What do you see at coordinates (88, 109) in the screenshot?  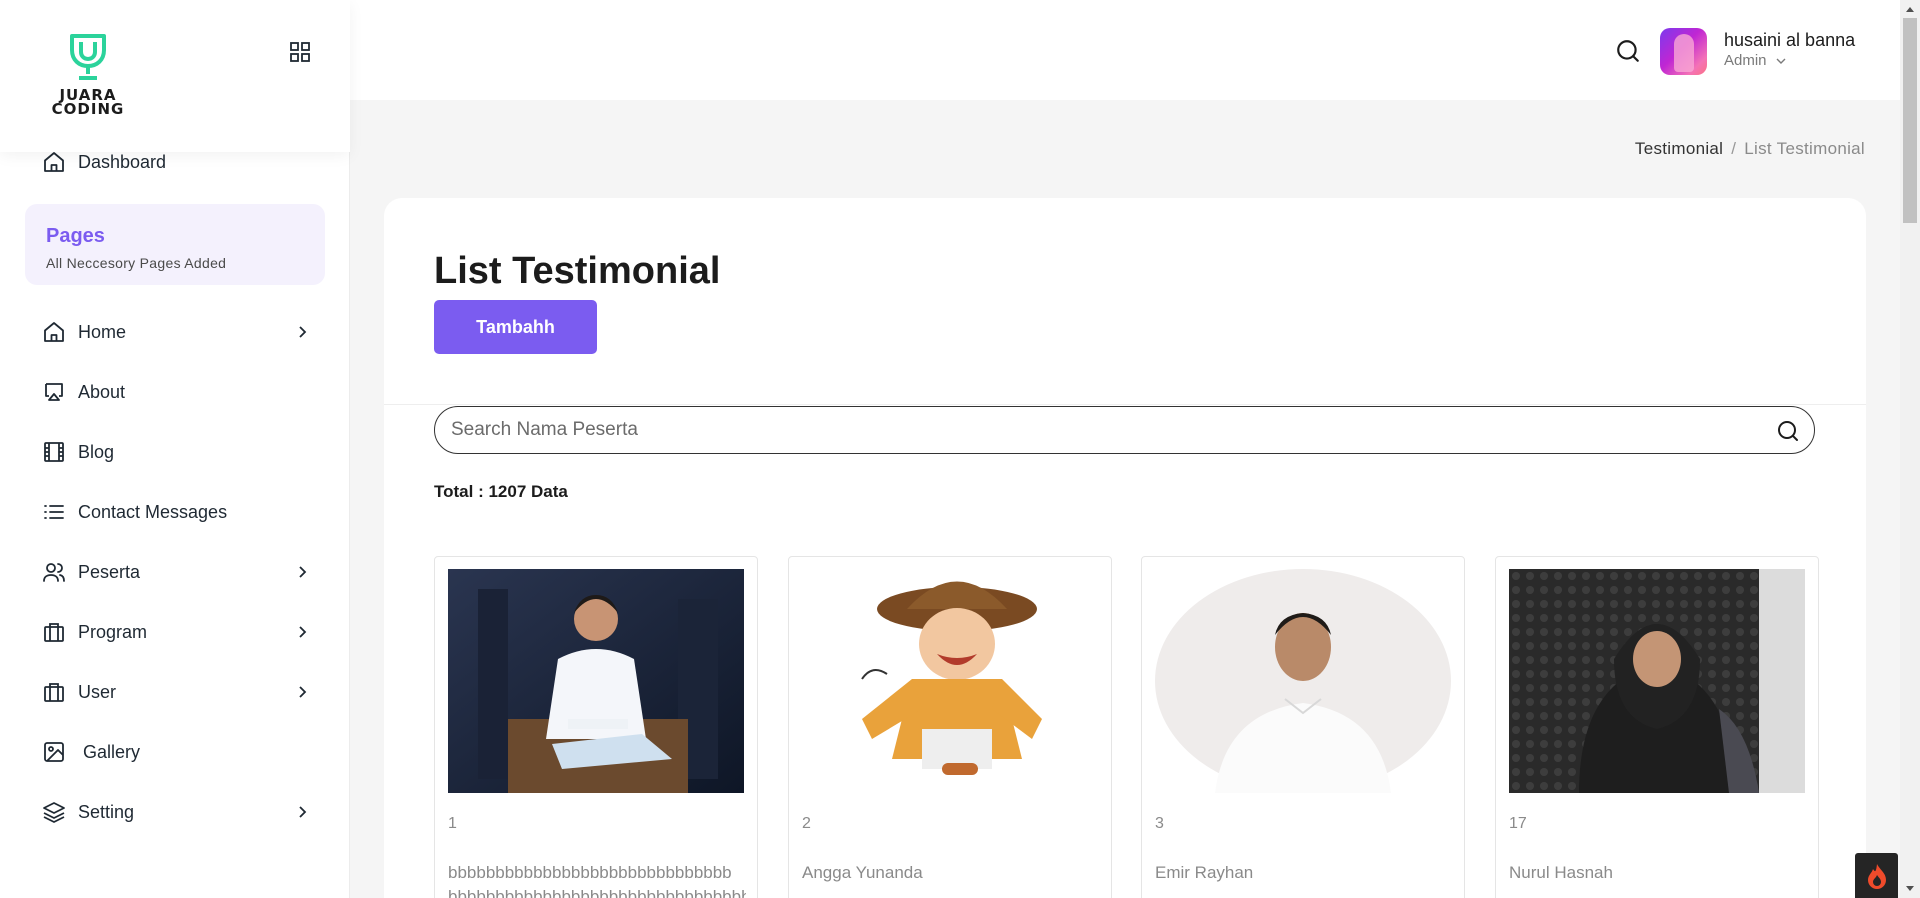 I see `logo-line-2: CODING` at bounding box center [88, 109].